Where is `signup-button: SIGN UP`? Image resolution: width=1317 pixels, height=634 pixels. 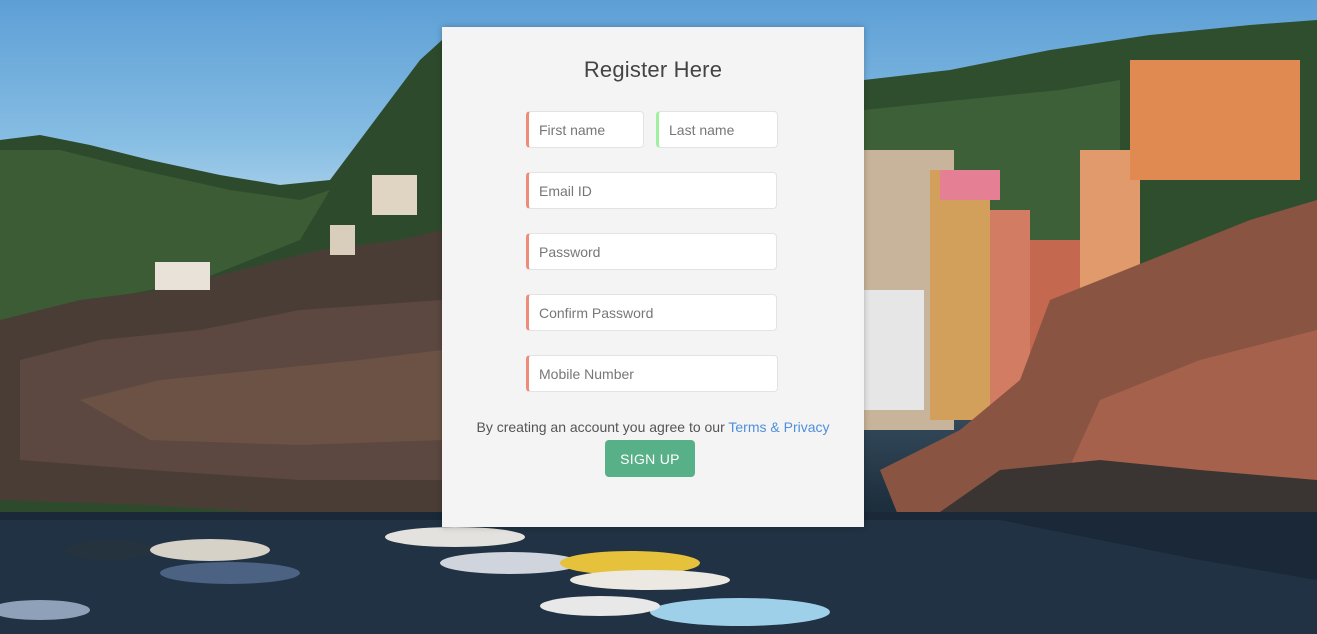 signup-button: SIGN UP is located at coordinates (650, 458).